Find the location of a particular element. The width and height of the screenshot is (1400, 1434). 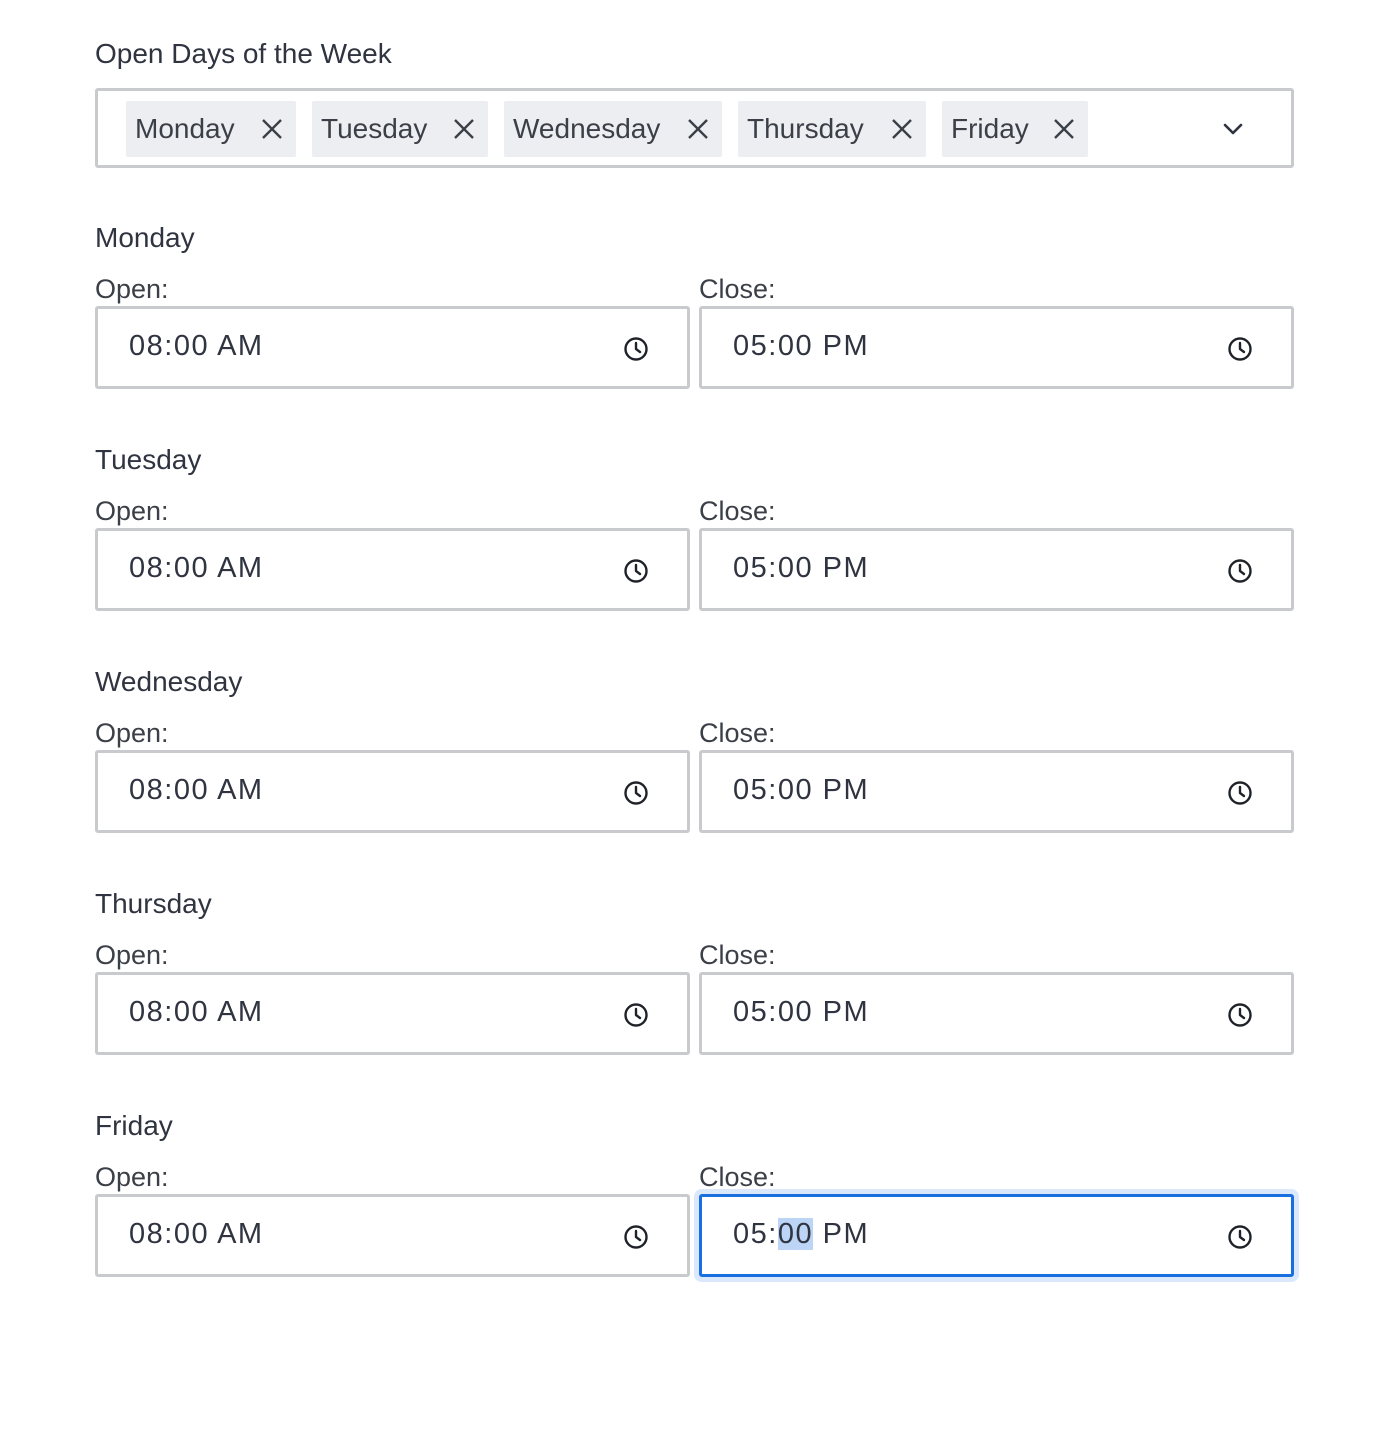

tuesday-close-time-input: 05:00 PM is located at coordinates (996, 569).